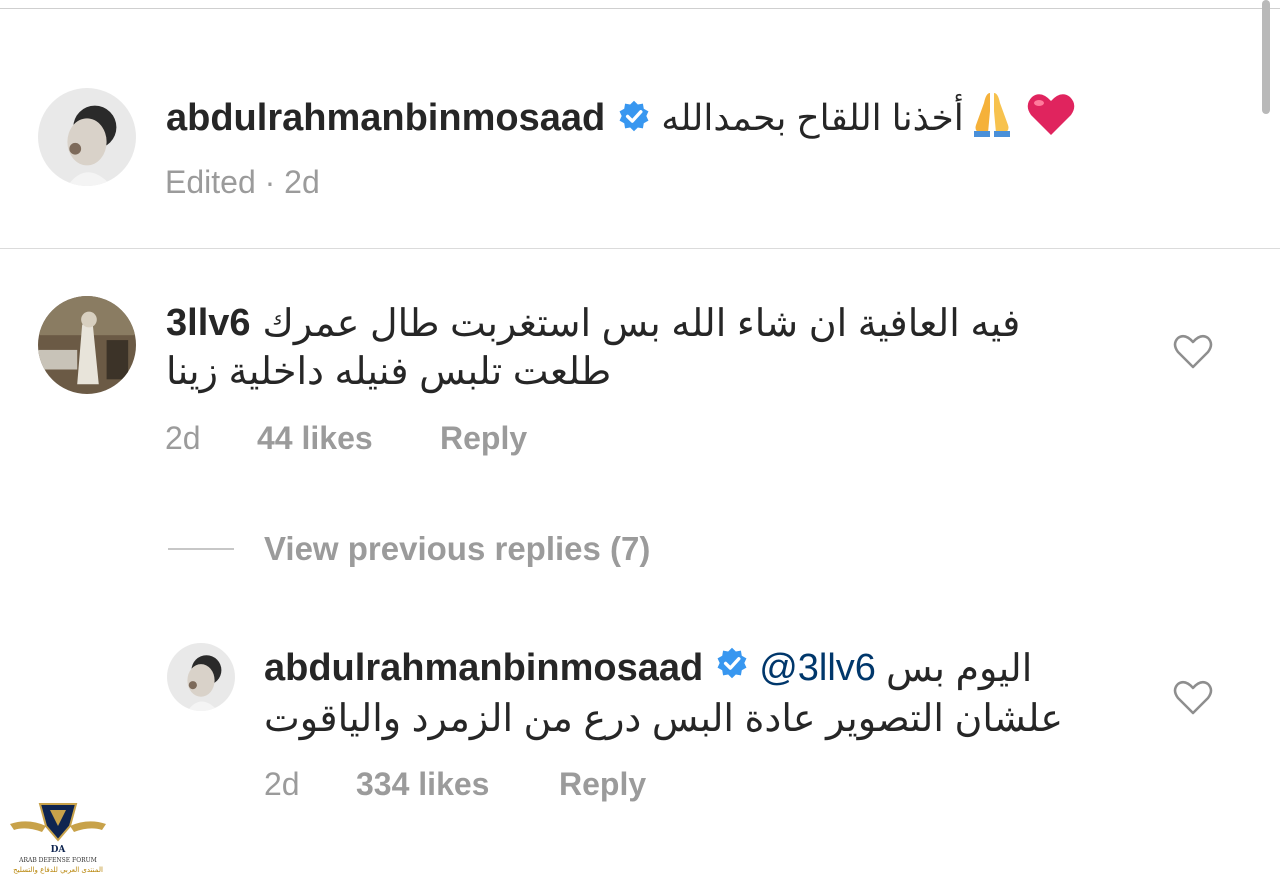  What do you see at coordinates (389, 371) in the screenshot?
I see `comment-text-line-2: طلعت تلبس فنيله داخلية زينا` at bounding box center [389, 371].